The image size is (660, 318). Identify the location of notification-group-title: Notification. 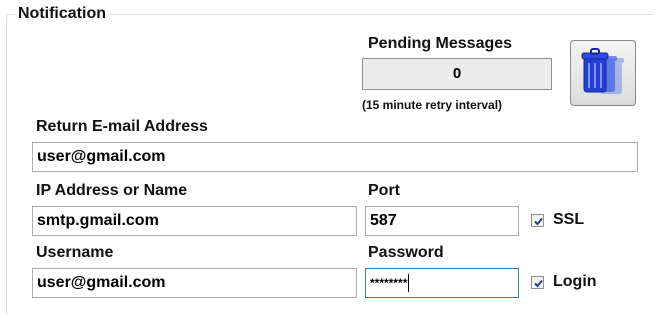
(62, 14).